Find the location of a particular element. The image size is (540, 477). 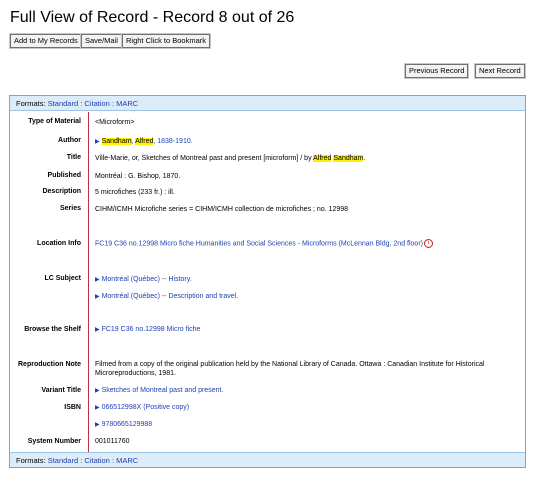

lc-subject-item: ▶ Montréal (Québec) -- History. is located at coordinates (143, 280).